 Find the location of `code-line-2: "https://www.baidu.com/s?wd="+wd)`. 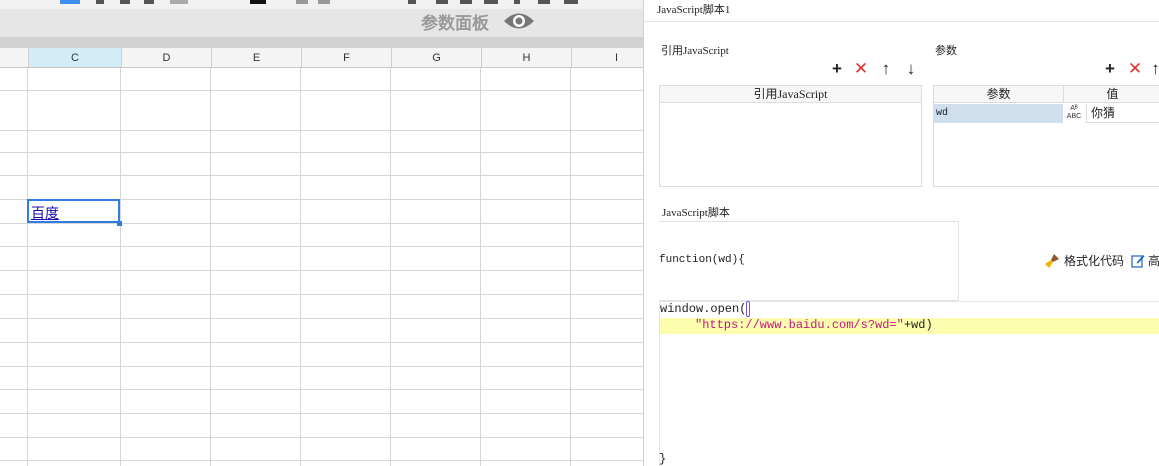

code-line-2: "https://www.baidu.com/s?wd="+wd) is located at coordinates (814, 325).